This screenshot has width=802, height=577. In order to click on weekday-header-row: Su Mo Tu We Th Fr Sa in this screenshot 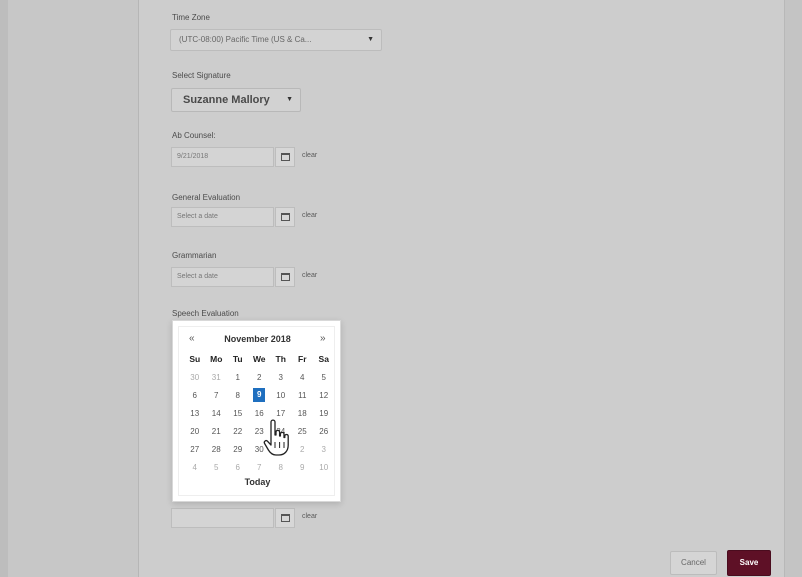, I will do `click(259, 359)`.